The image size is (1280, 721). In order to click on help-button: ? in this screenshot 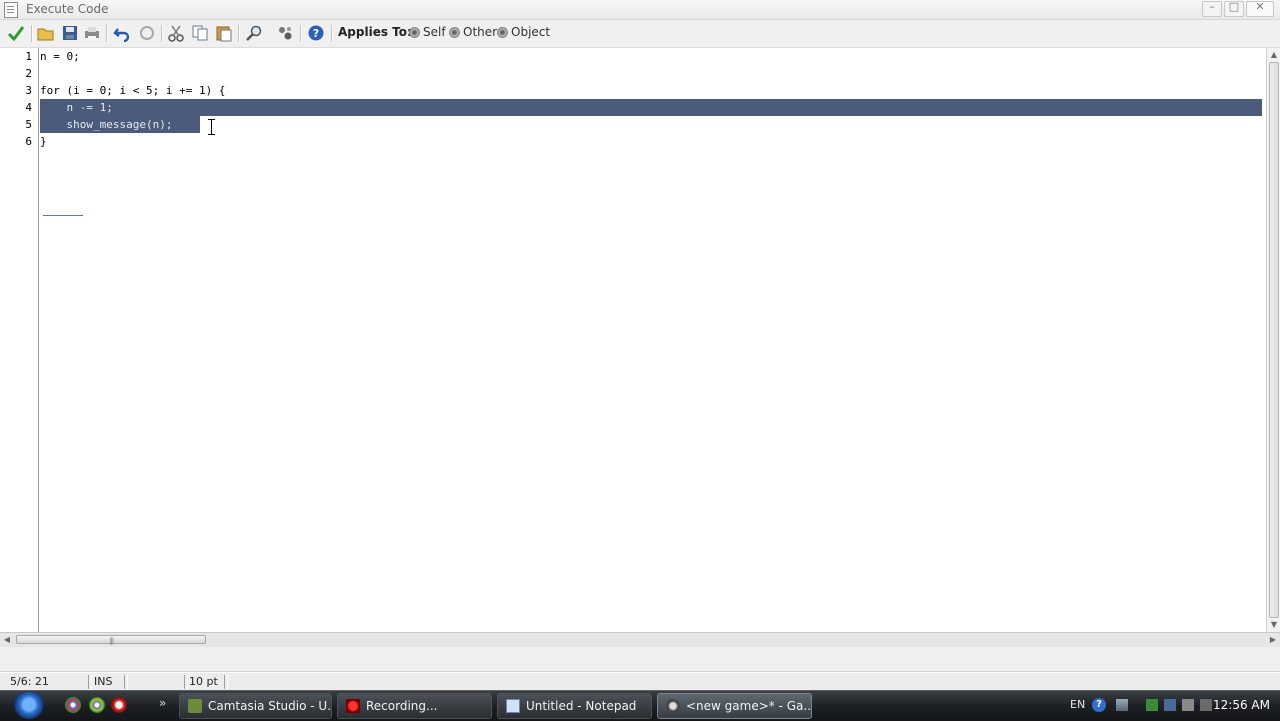, I will do `click(316, 33)`.